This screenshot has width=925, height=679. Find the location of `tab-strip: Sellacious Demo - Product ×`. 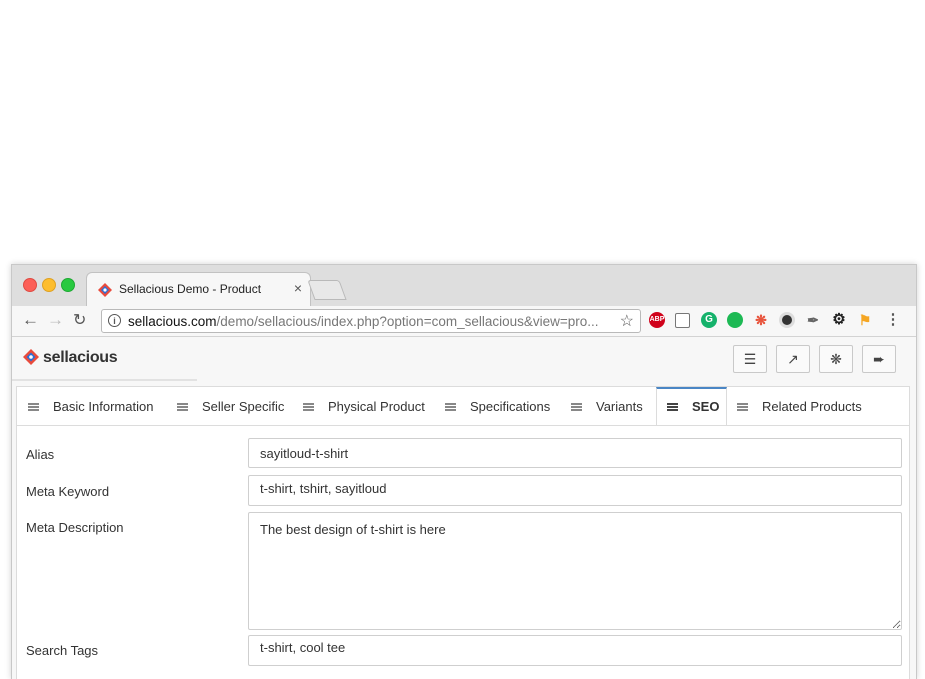

tab-strip: Sellacious Demo - Product × is located at coordinates (464, 286).